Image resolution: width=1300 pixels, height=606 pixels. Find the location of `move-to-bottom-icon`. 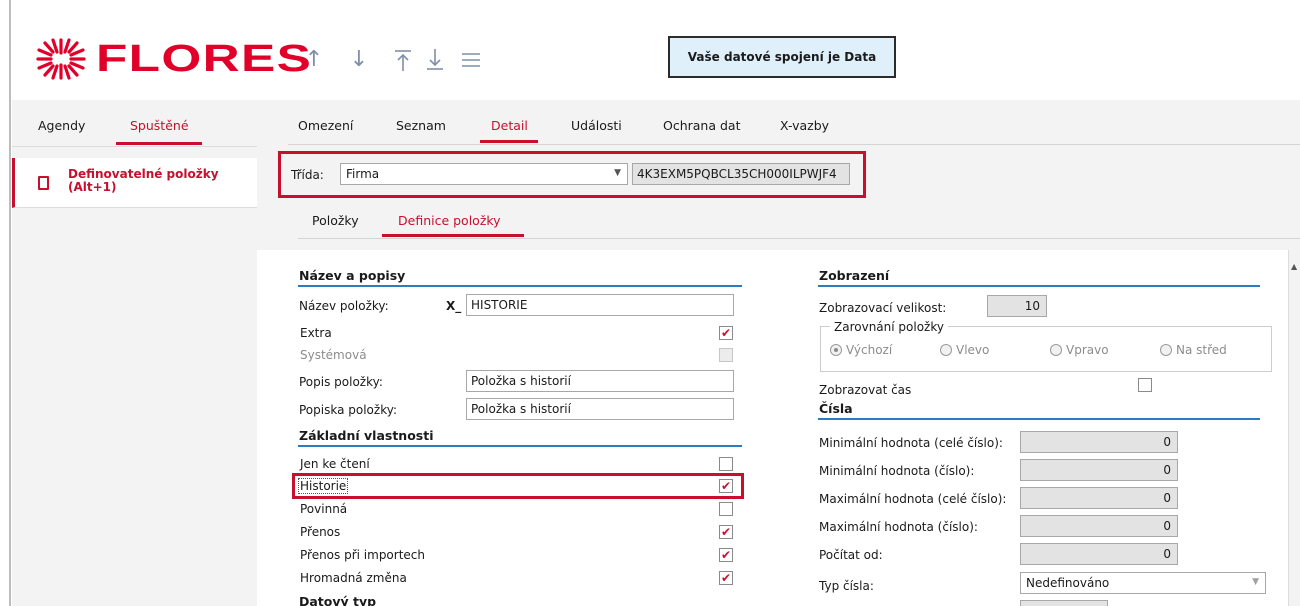

move-to-bottom-icon is located at coordinates (435, 60).